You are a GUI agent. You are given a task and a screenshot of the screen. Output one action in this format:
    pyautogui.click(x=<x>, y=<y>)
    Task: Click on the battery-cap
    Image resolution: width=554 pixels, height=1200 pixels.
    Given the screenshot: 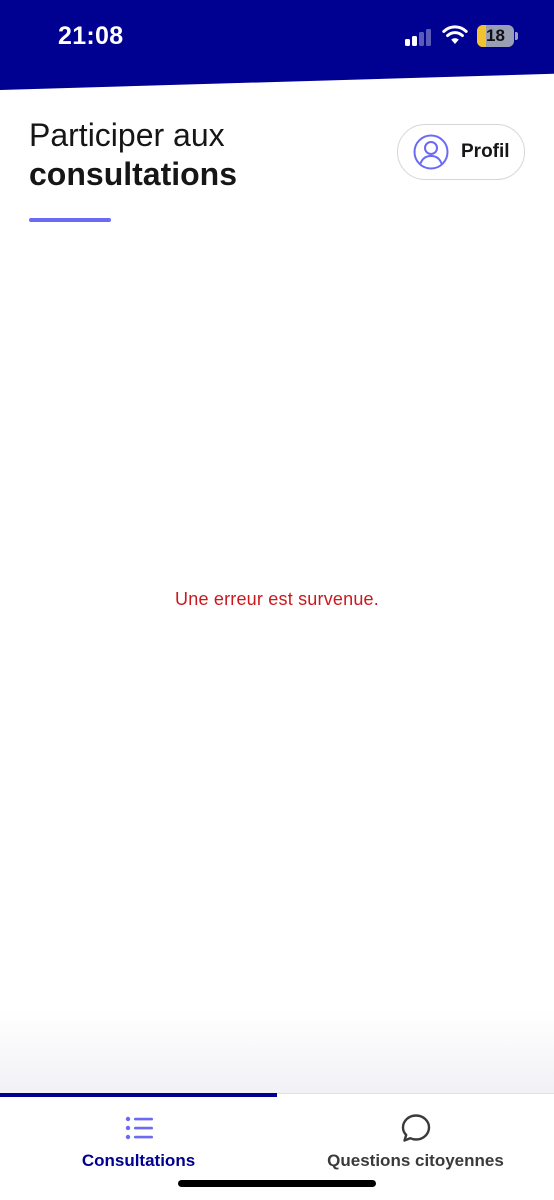 What is the action you would take?
    pyautogui.click(x=516, y=36)
    